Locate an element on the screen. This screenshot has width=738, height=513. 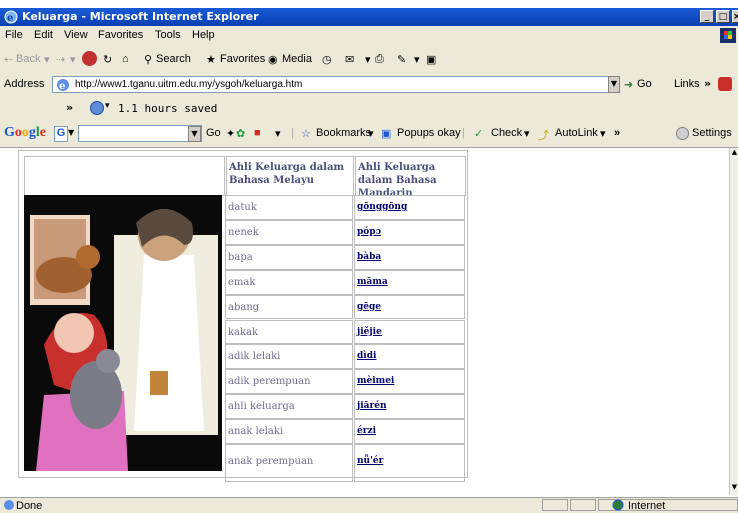
edit-icon: ✎ is located at coordinates (401, 59).